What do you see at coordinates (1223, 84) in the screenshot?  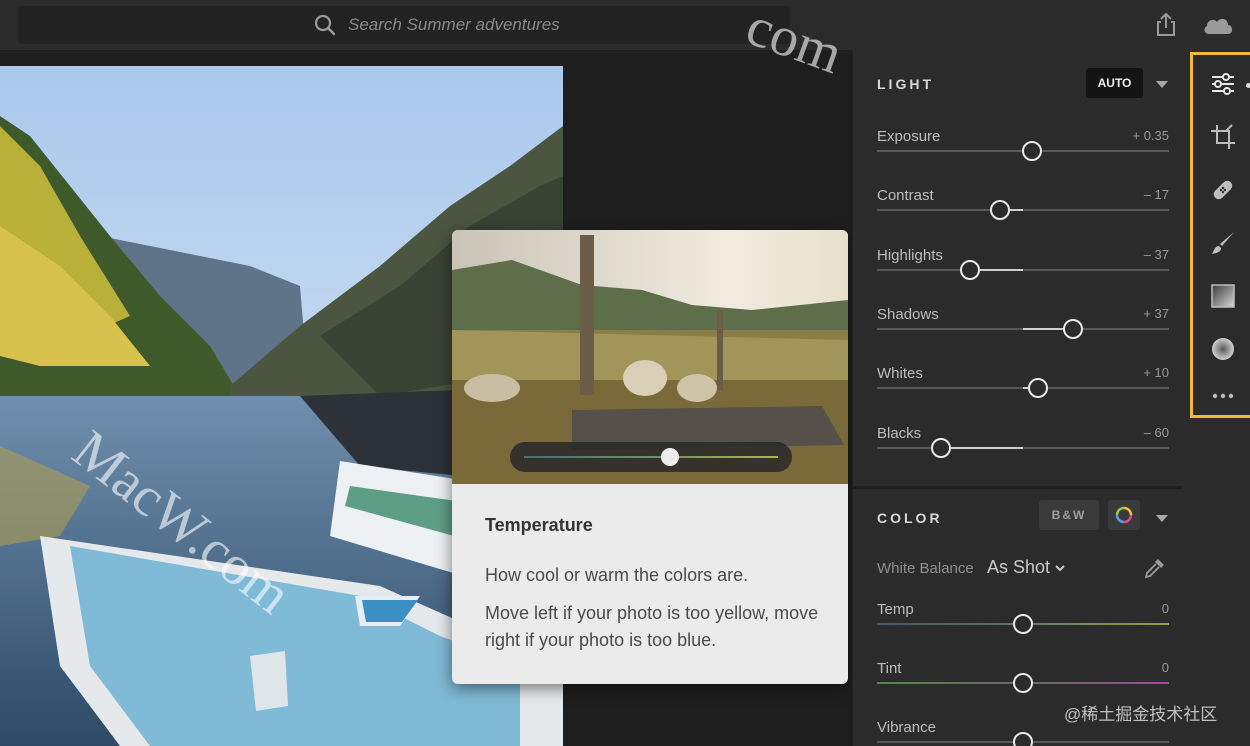 I see `edit-sliders-icon` at bounding box center [1223, 84].